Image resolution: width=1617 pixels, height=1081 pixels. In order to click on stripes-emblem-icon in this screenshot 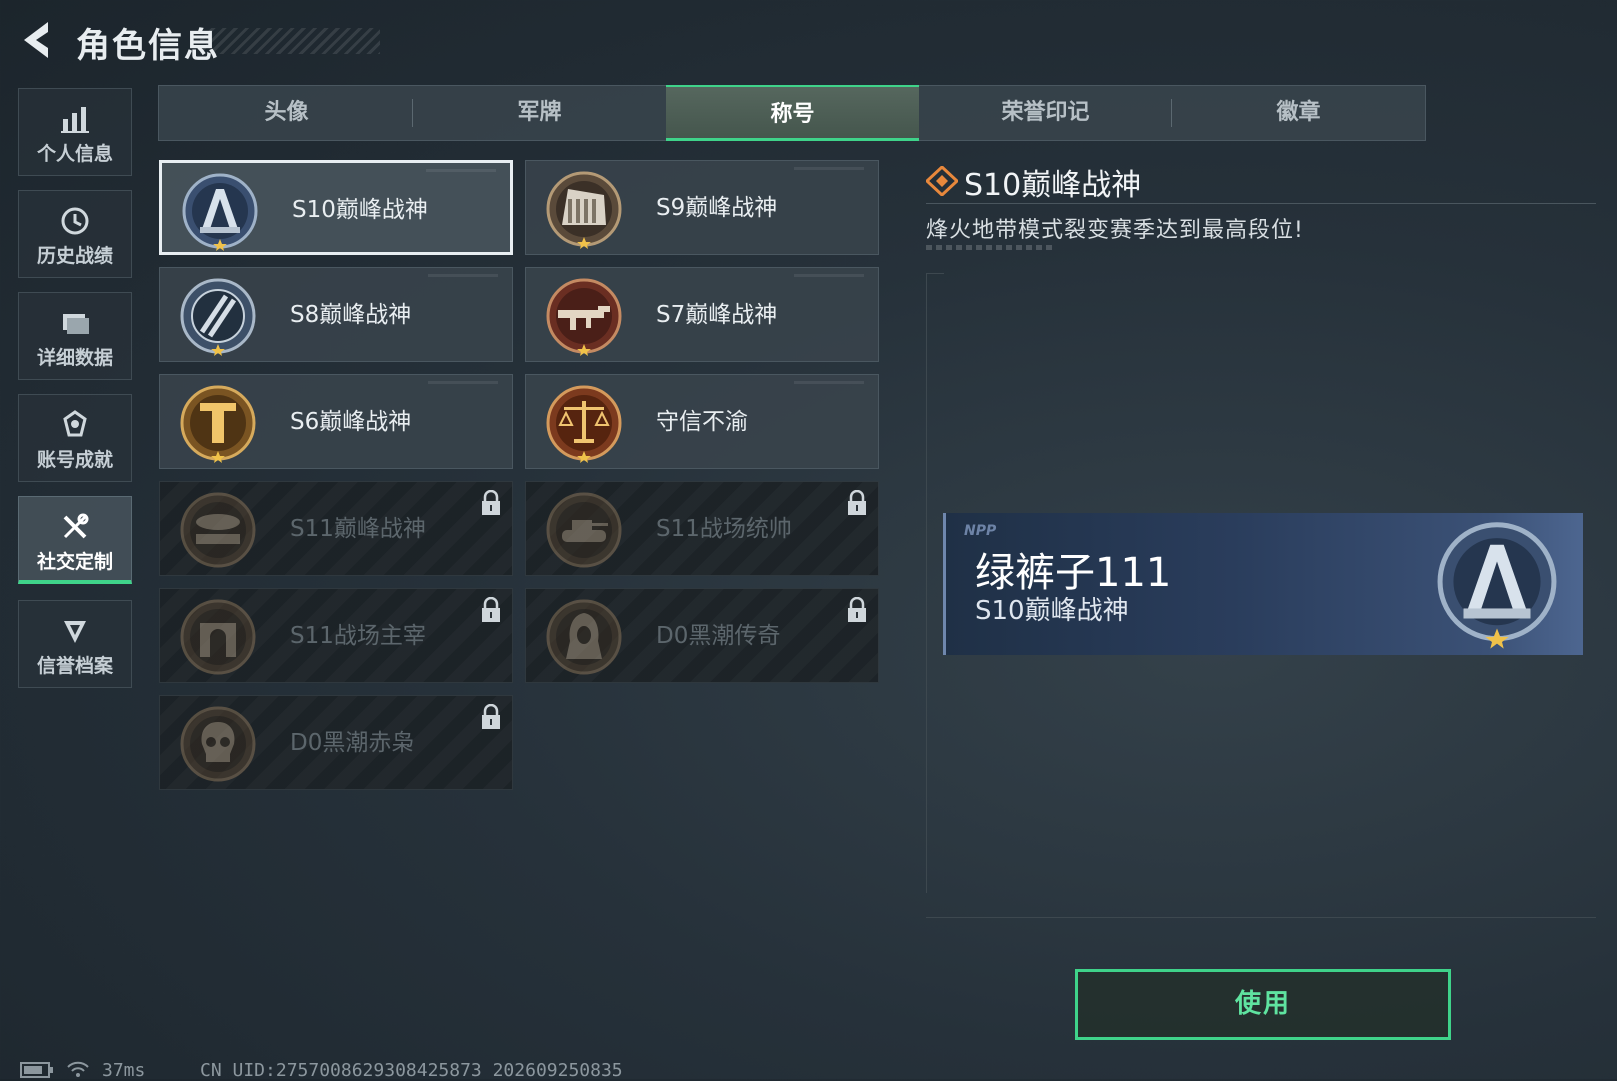, I will do `click(218, 317)`.